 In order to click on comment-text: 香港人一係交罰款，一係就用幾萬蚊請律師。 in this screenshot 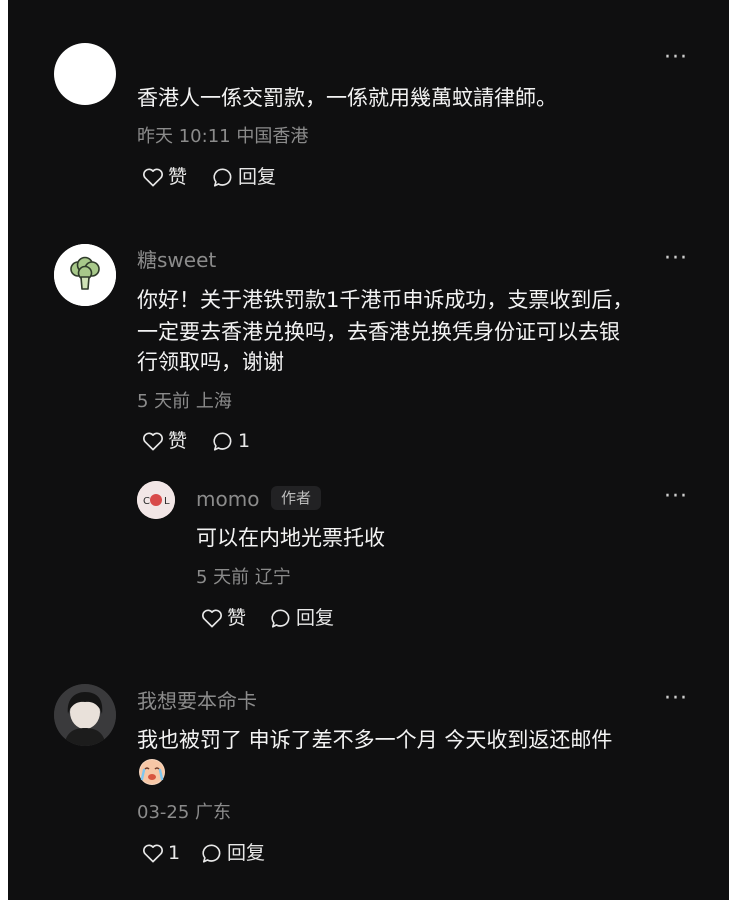, I will do `click(347, 98)`.